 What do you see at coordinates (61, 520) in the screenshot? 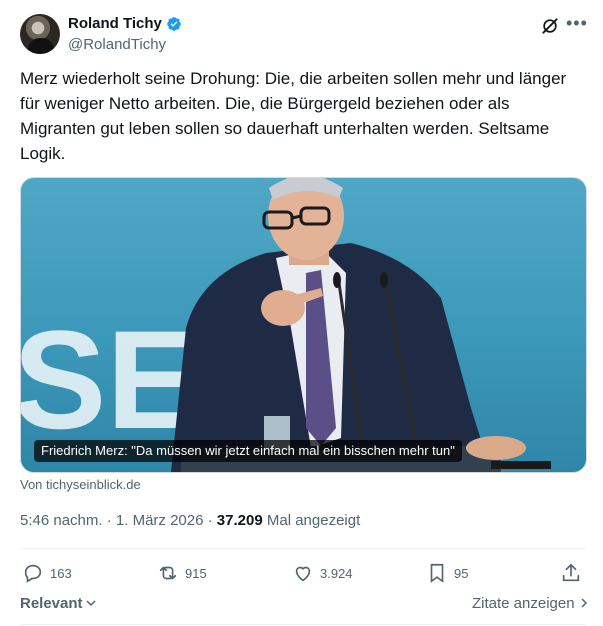
I see `tweet-time: 5:46 nachm.` at bounding box center [61, 520].